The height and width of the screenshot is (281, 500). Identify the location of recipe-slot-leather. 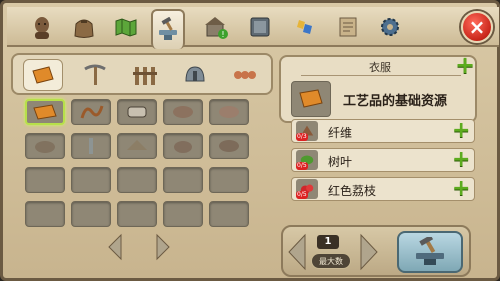
(183, 112).